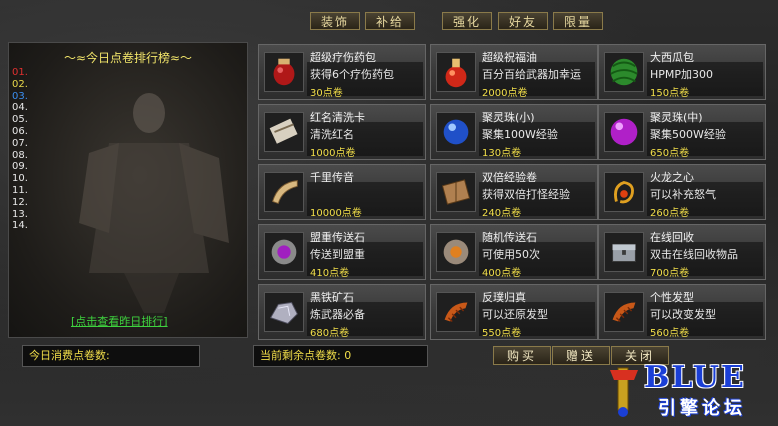 The image size is (778, 426). What do you see at coordinates (337, 117) in the screenshot?
I see `item-title: 红名清洗卡` at bounding box center [337, 117].